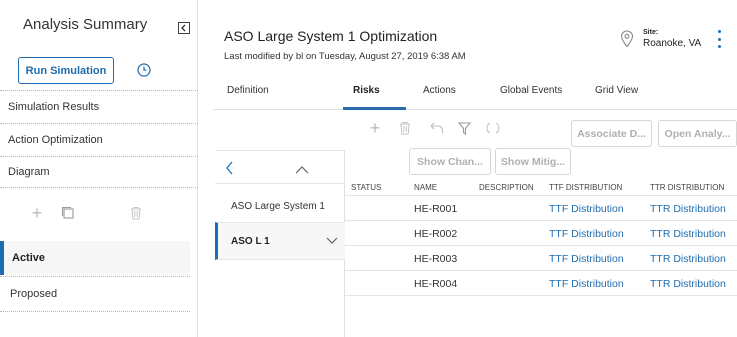  I want to click on nav-item-diagram: Diagram, so click(99, 172).